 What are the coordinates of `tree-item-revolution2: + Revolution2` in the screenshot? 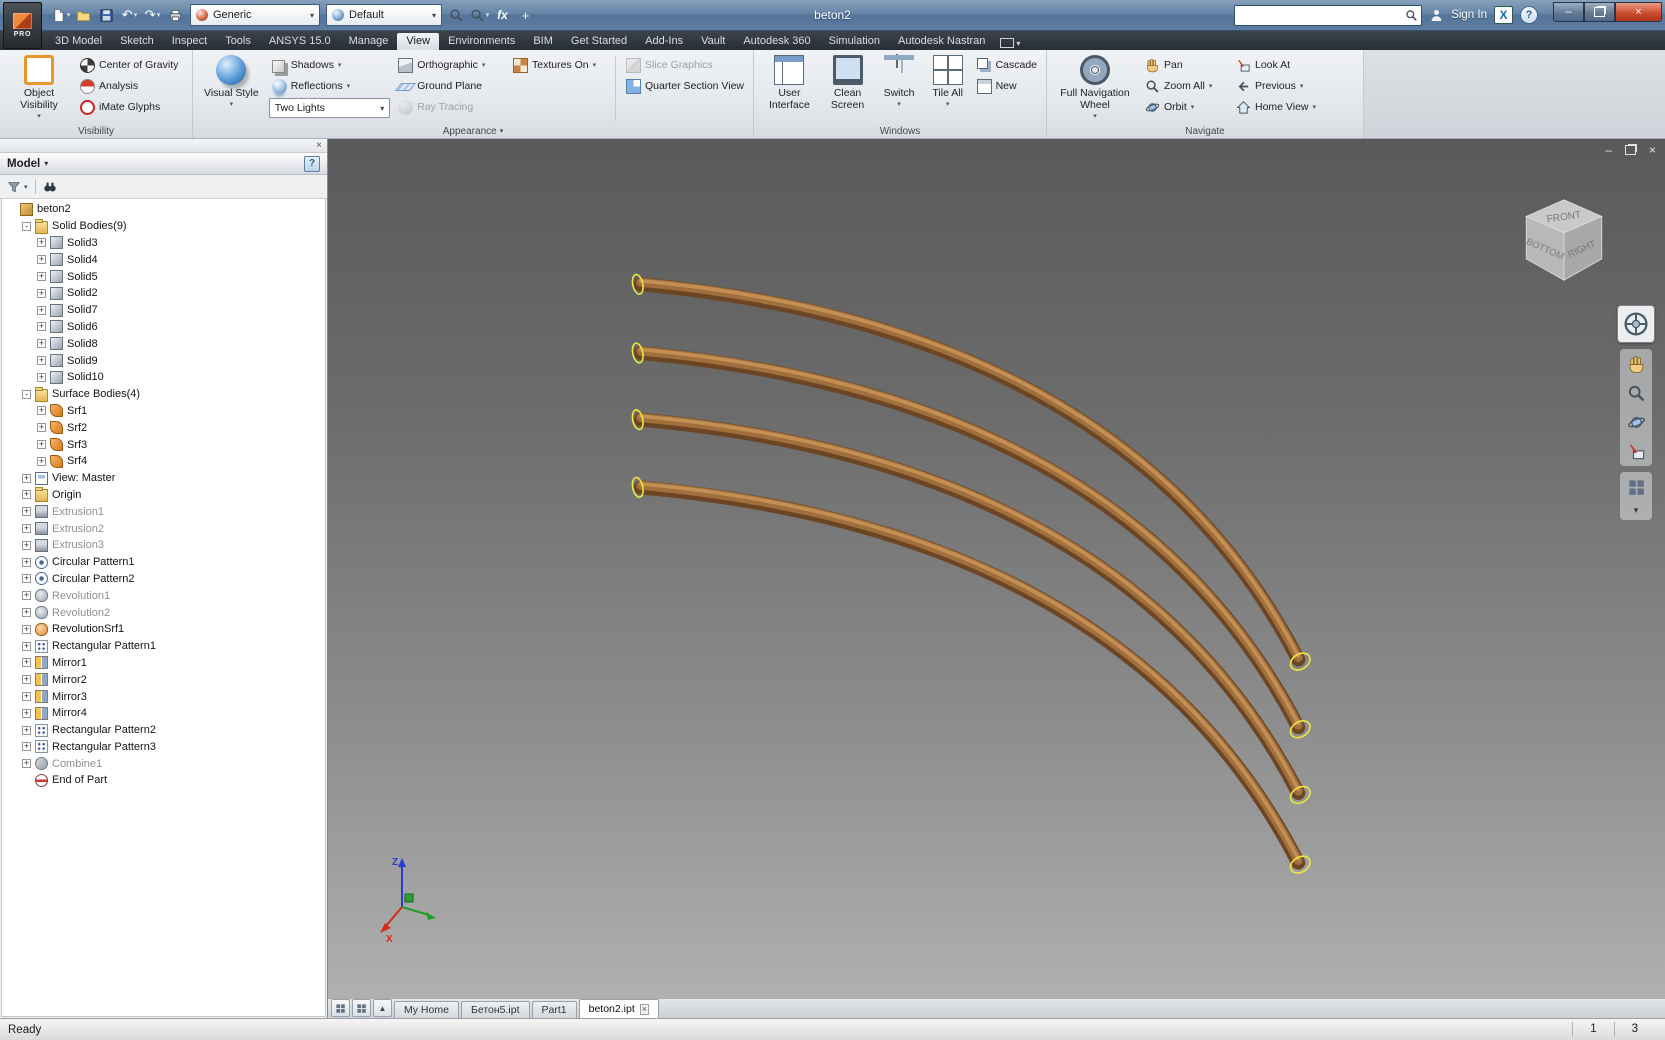 It's located at (163, 612).